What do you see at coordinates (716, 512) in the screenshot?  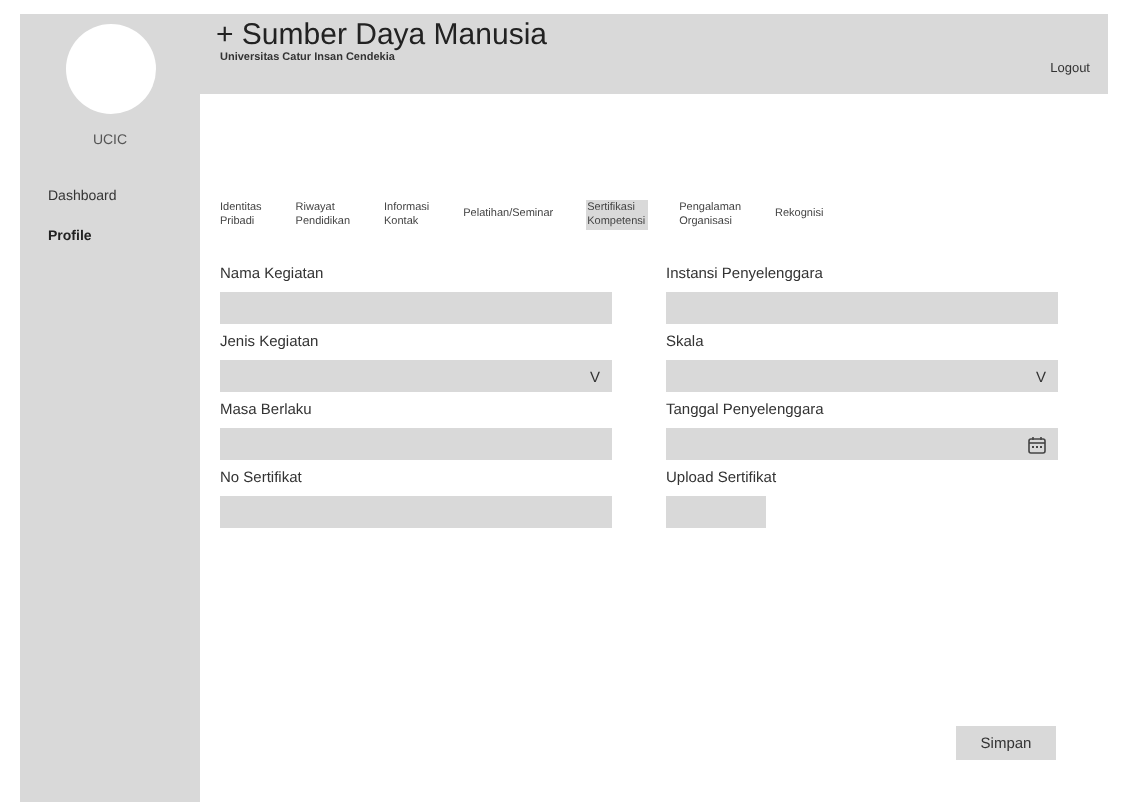 I see `upload-field` at bounding box center [716, 512].